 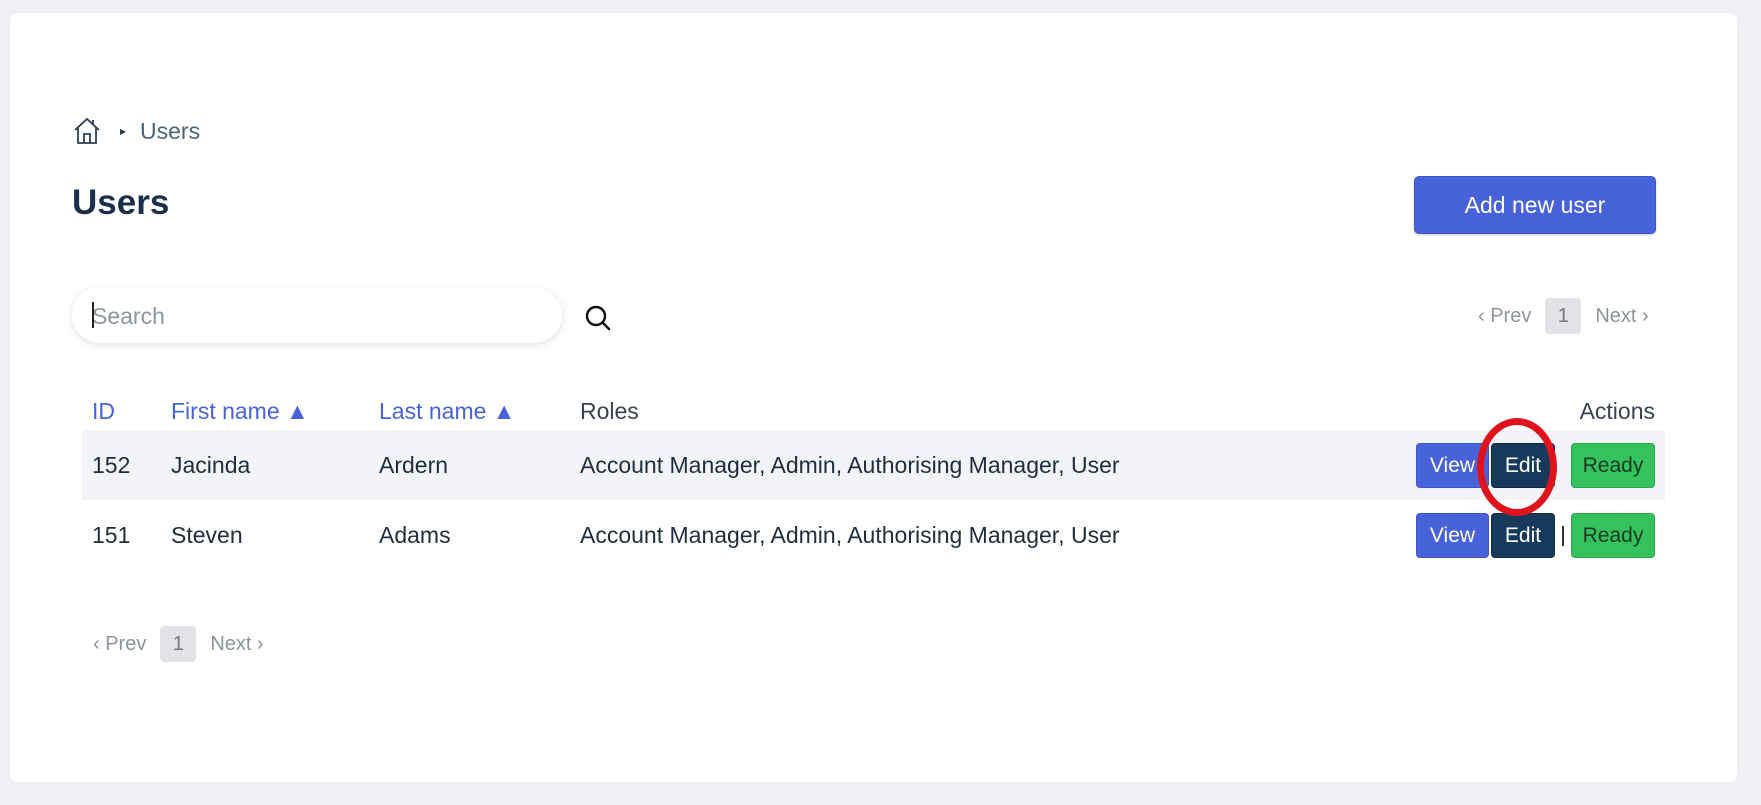 What do you see at coordinates (87, 131) in the screenshot?
I see `home-icon` at bounding box center [87, 131].